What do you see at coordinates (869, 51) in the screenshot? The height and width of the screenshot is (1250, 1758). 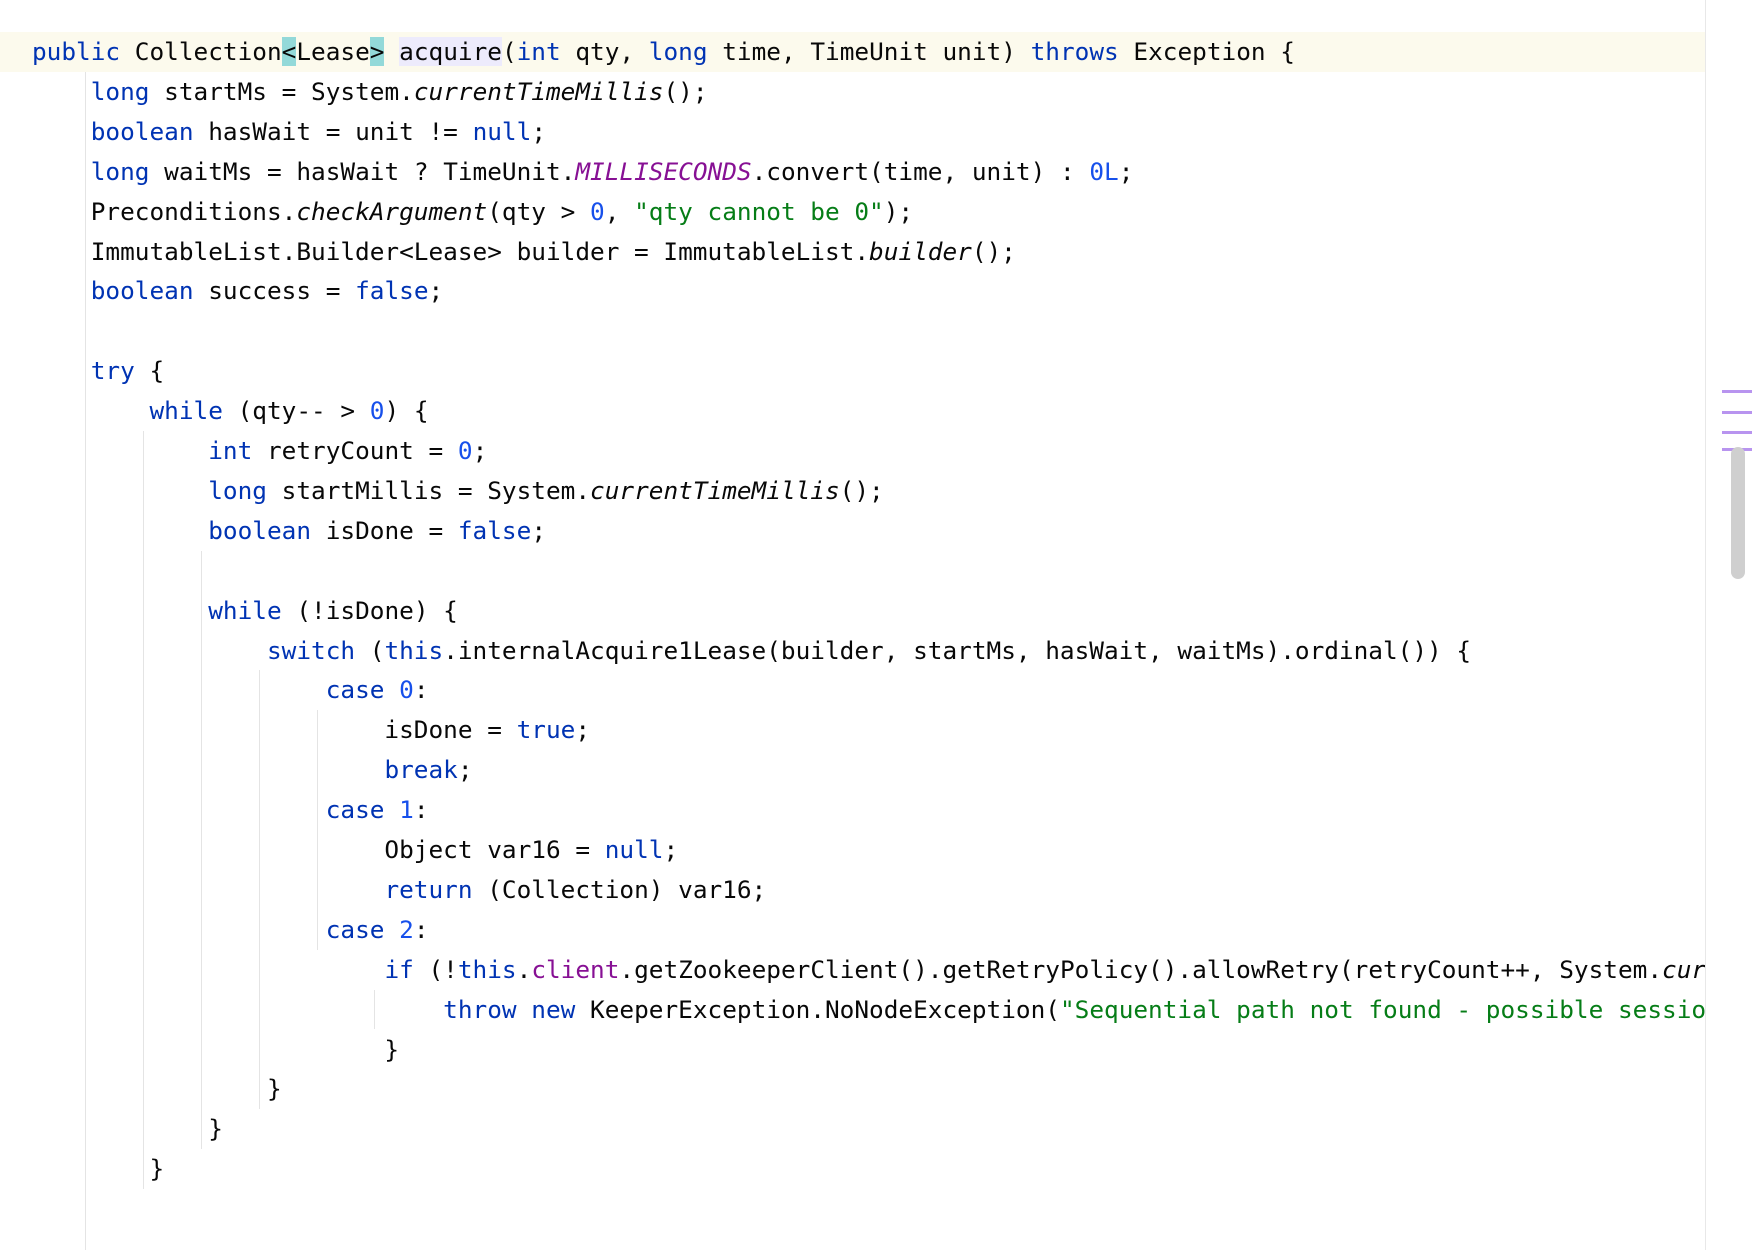 I see `code-token: time, TimeUnit unit)` at bounding box center [869, 51].